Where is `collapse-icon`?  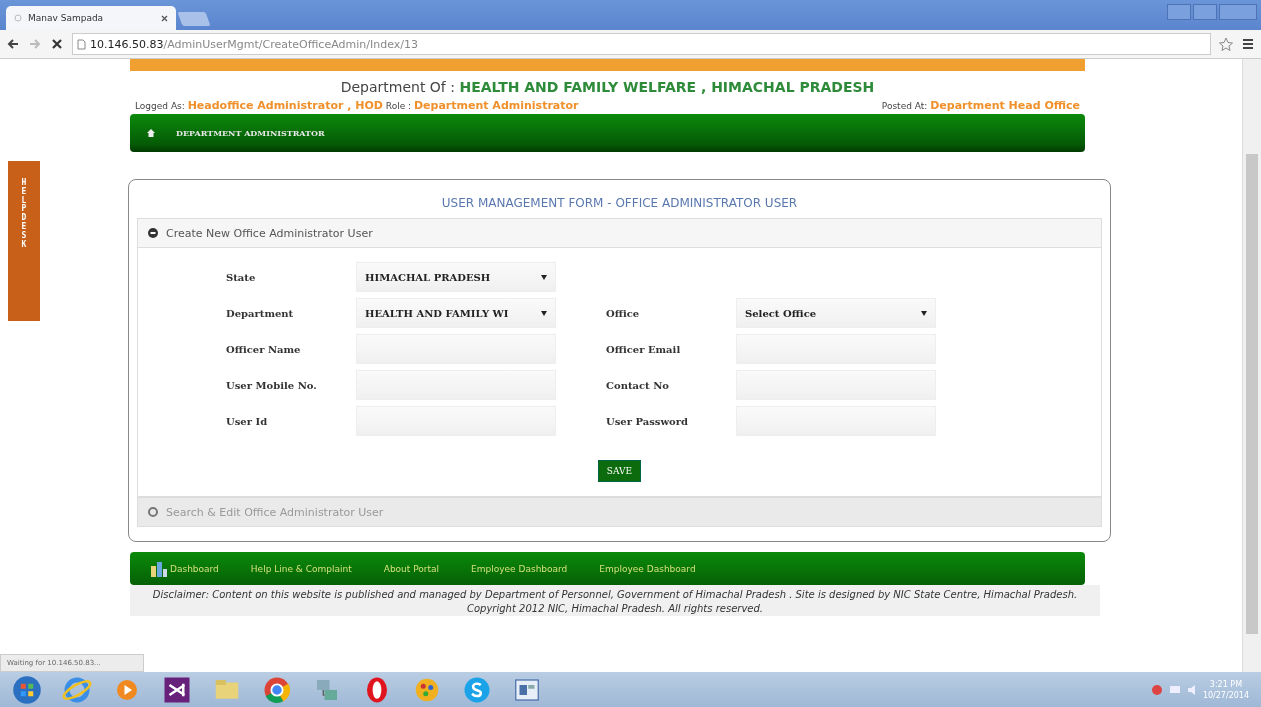
collapse-icon is located at coordinates (153, 233).